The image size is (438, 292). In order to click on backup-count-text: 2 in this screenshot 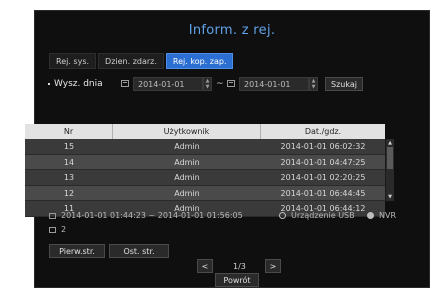, I will do `click(64, 229)`.